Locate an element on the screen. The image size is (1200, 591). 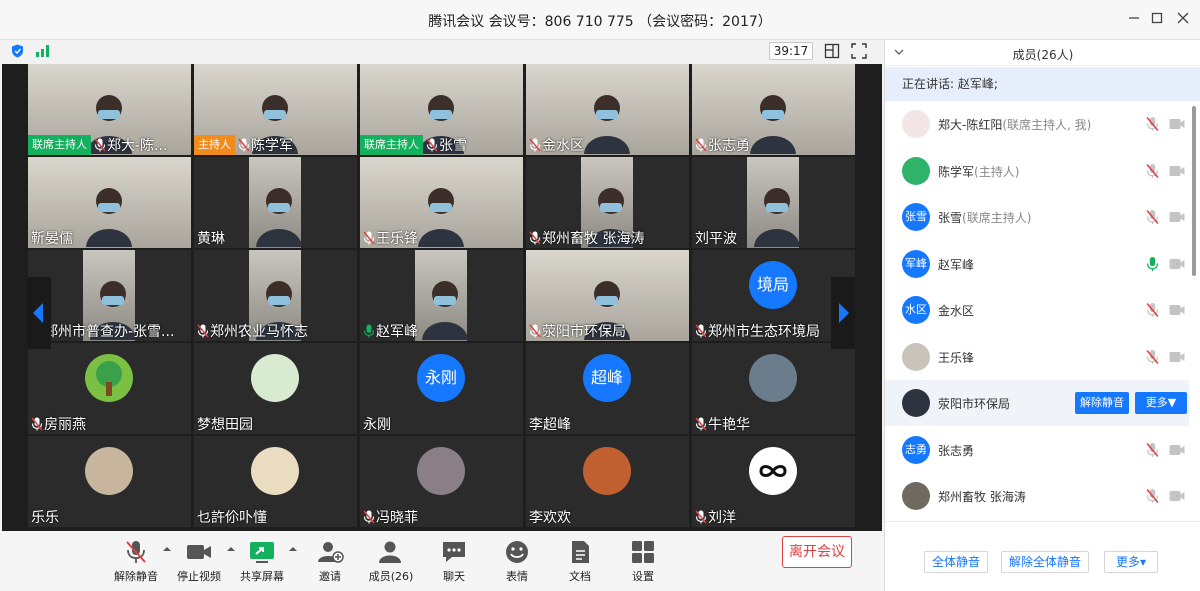
participant-name: 郑州市生态环境局 is located at coordinates (764, 332).